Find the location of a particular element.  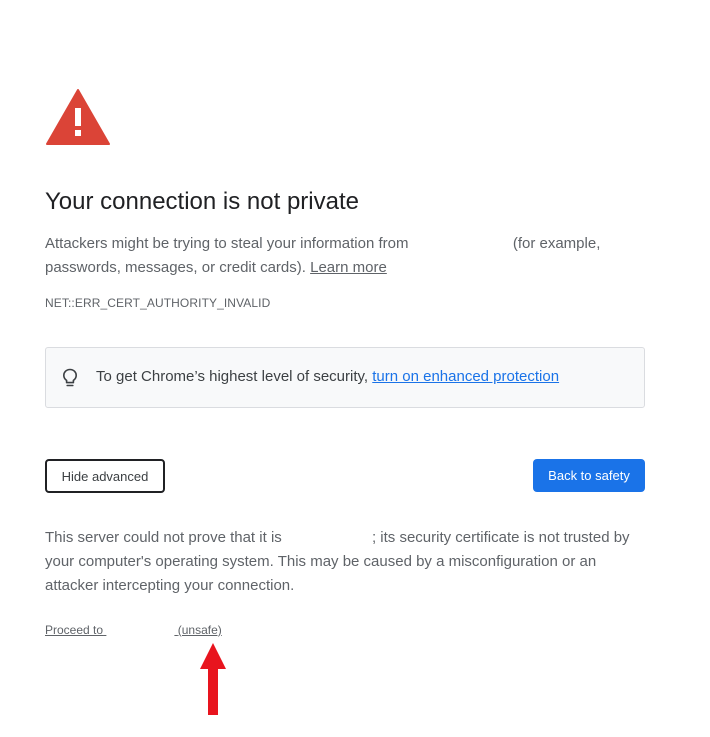

warning-triangle-icon is located at coordinates (78, 117).